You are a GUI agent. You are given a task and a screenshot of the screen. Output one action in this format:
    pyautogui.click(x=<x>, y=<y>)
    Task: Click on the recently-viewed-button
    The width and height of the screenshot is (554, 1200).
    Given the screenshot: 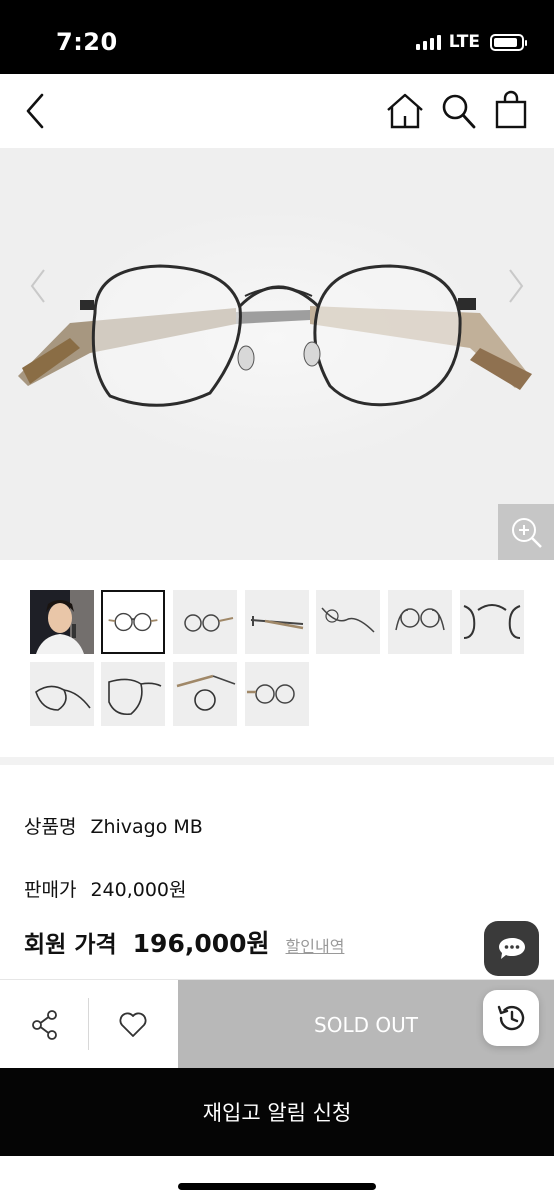 What is the action you would take?
    pyautogui.click(x=511, y=1018)
    